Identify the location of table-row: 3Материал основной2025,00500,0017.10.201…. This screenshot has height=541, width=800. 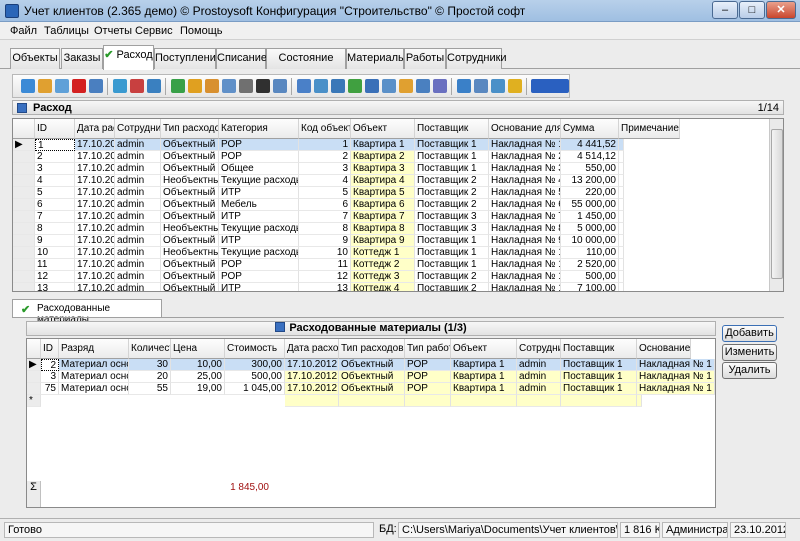
(371, 377).